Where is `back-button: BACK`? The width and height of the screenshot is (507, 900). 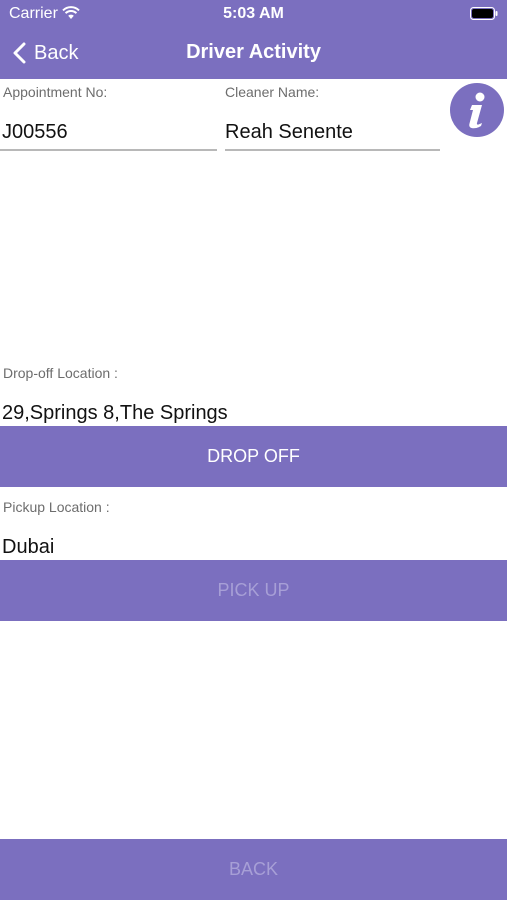 back-button: BACK is located at coordinates (253, 869).